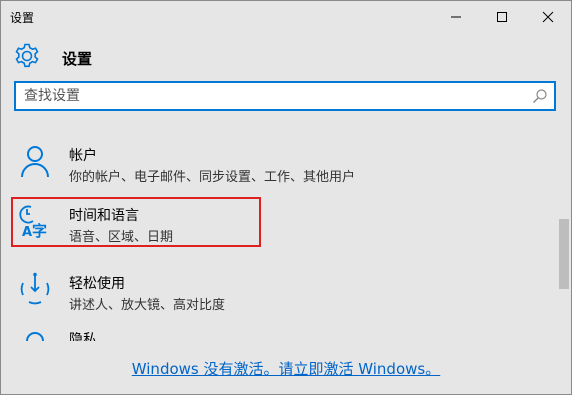 The height and width of the screenshot is (395, 572). I want to click on maximize-button, so click(502, 17).